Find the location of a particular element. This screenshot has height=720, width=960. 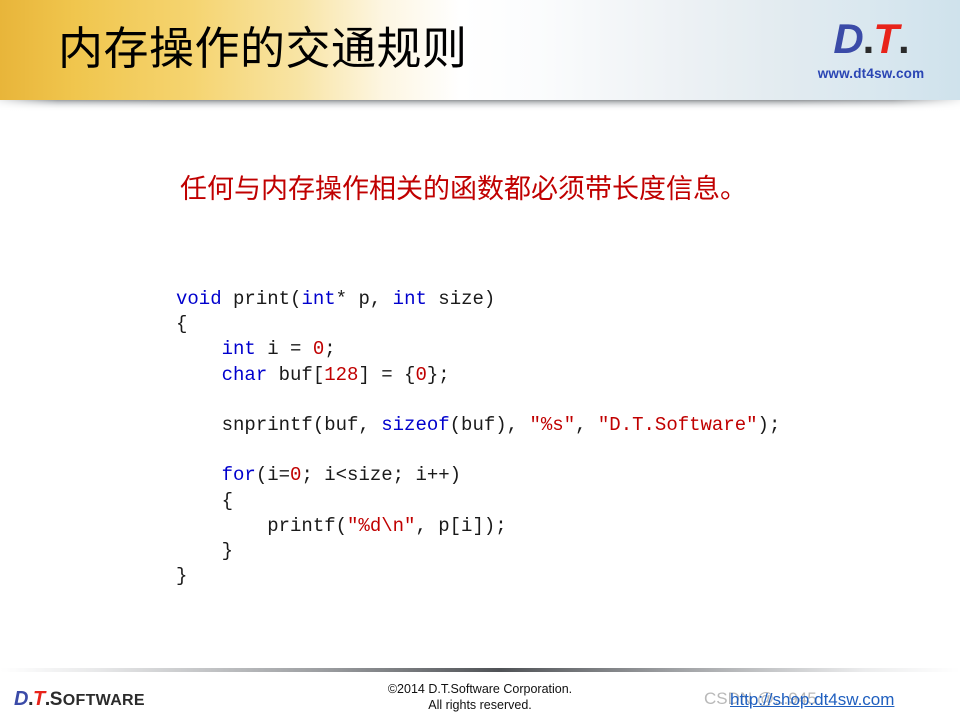

logo-letter-t: T is located at coordinates (886, 38).